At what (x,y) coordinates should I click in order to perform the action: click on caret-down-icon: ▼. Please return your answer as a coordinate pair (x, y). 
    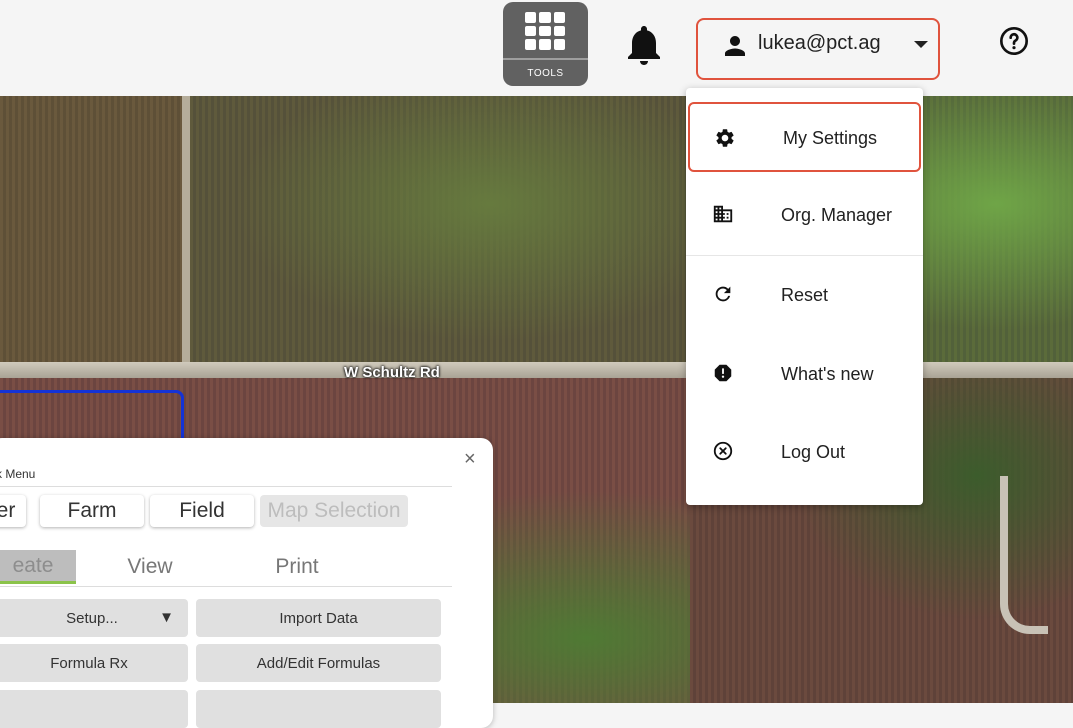
    Looking at the image, I should click on (166, 617).